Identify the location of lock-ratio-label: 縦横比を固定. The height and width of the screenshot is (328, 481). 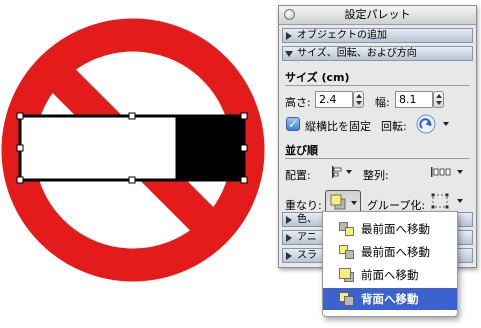
(338, 126).